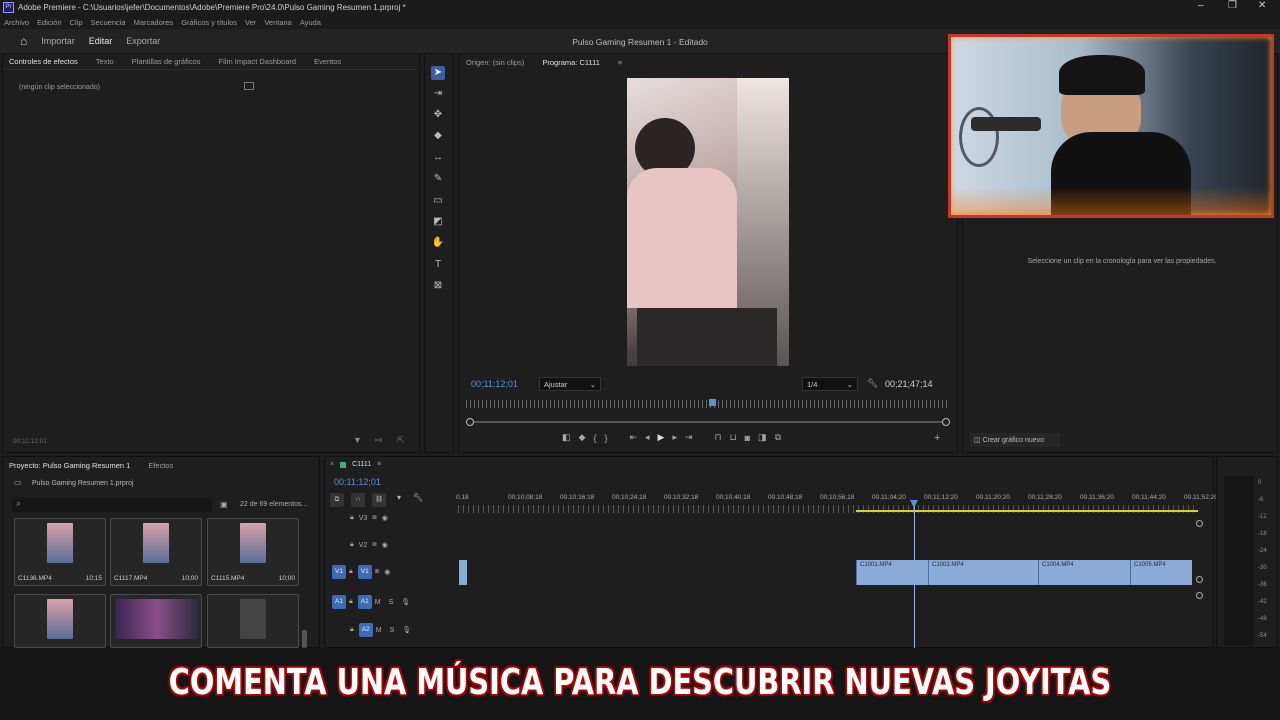 This screenshot has height=720, width=1280. What do you see at coordinates (438, 265) in the screenshot?
I see `text-tool-icon: T` at bounding box center [438, 265].